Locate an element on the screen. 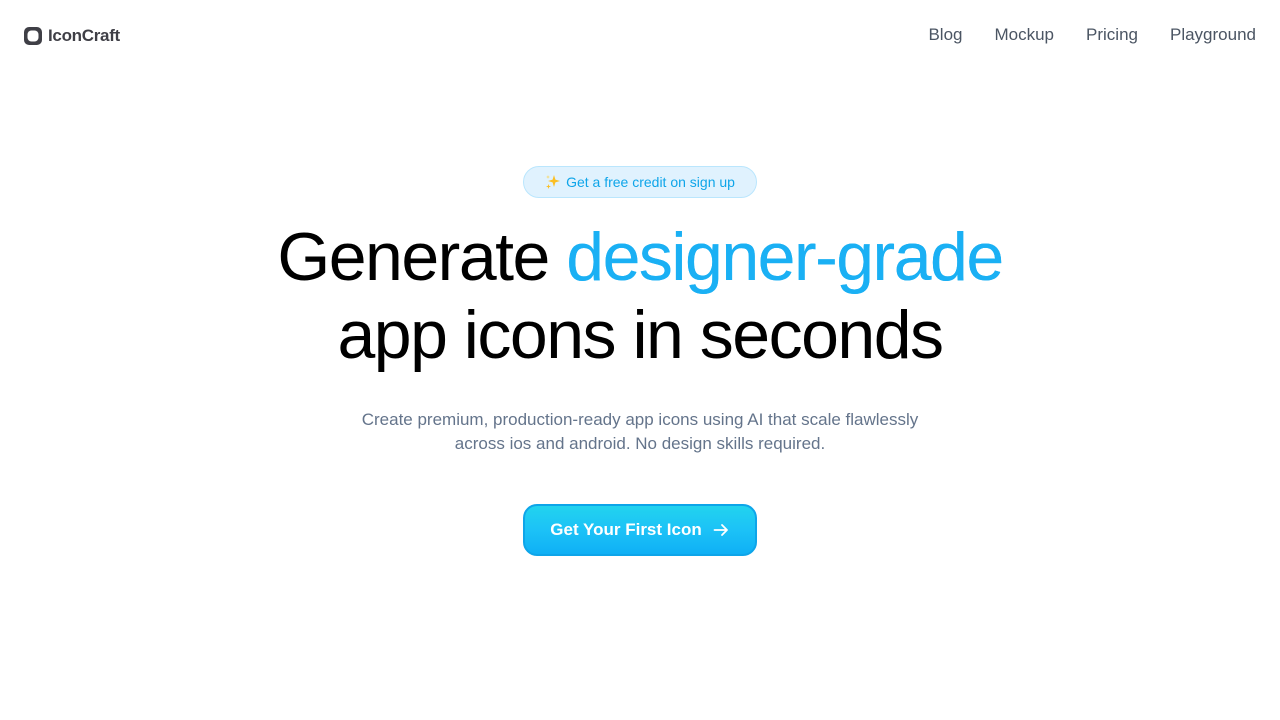 This screenshot has width=1280, height=720. logo-link: IconCraft is located at coordinates (72, 36).